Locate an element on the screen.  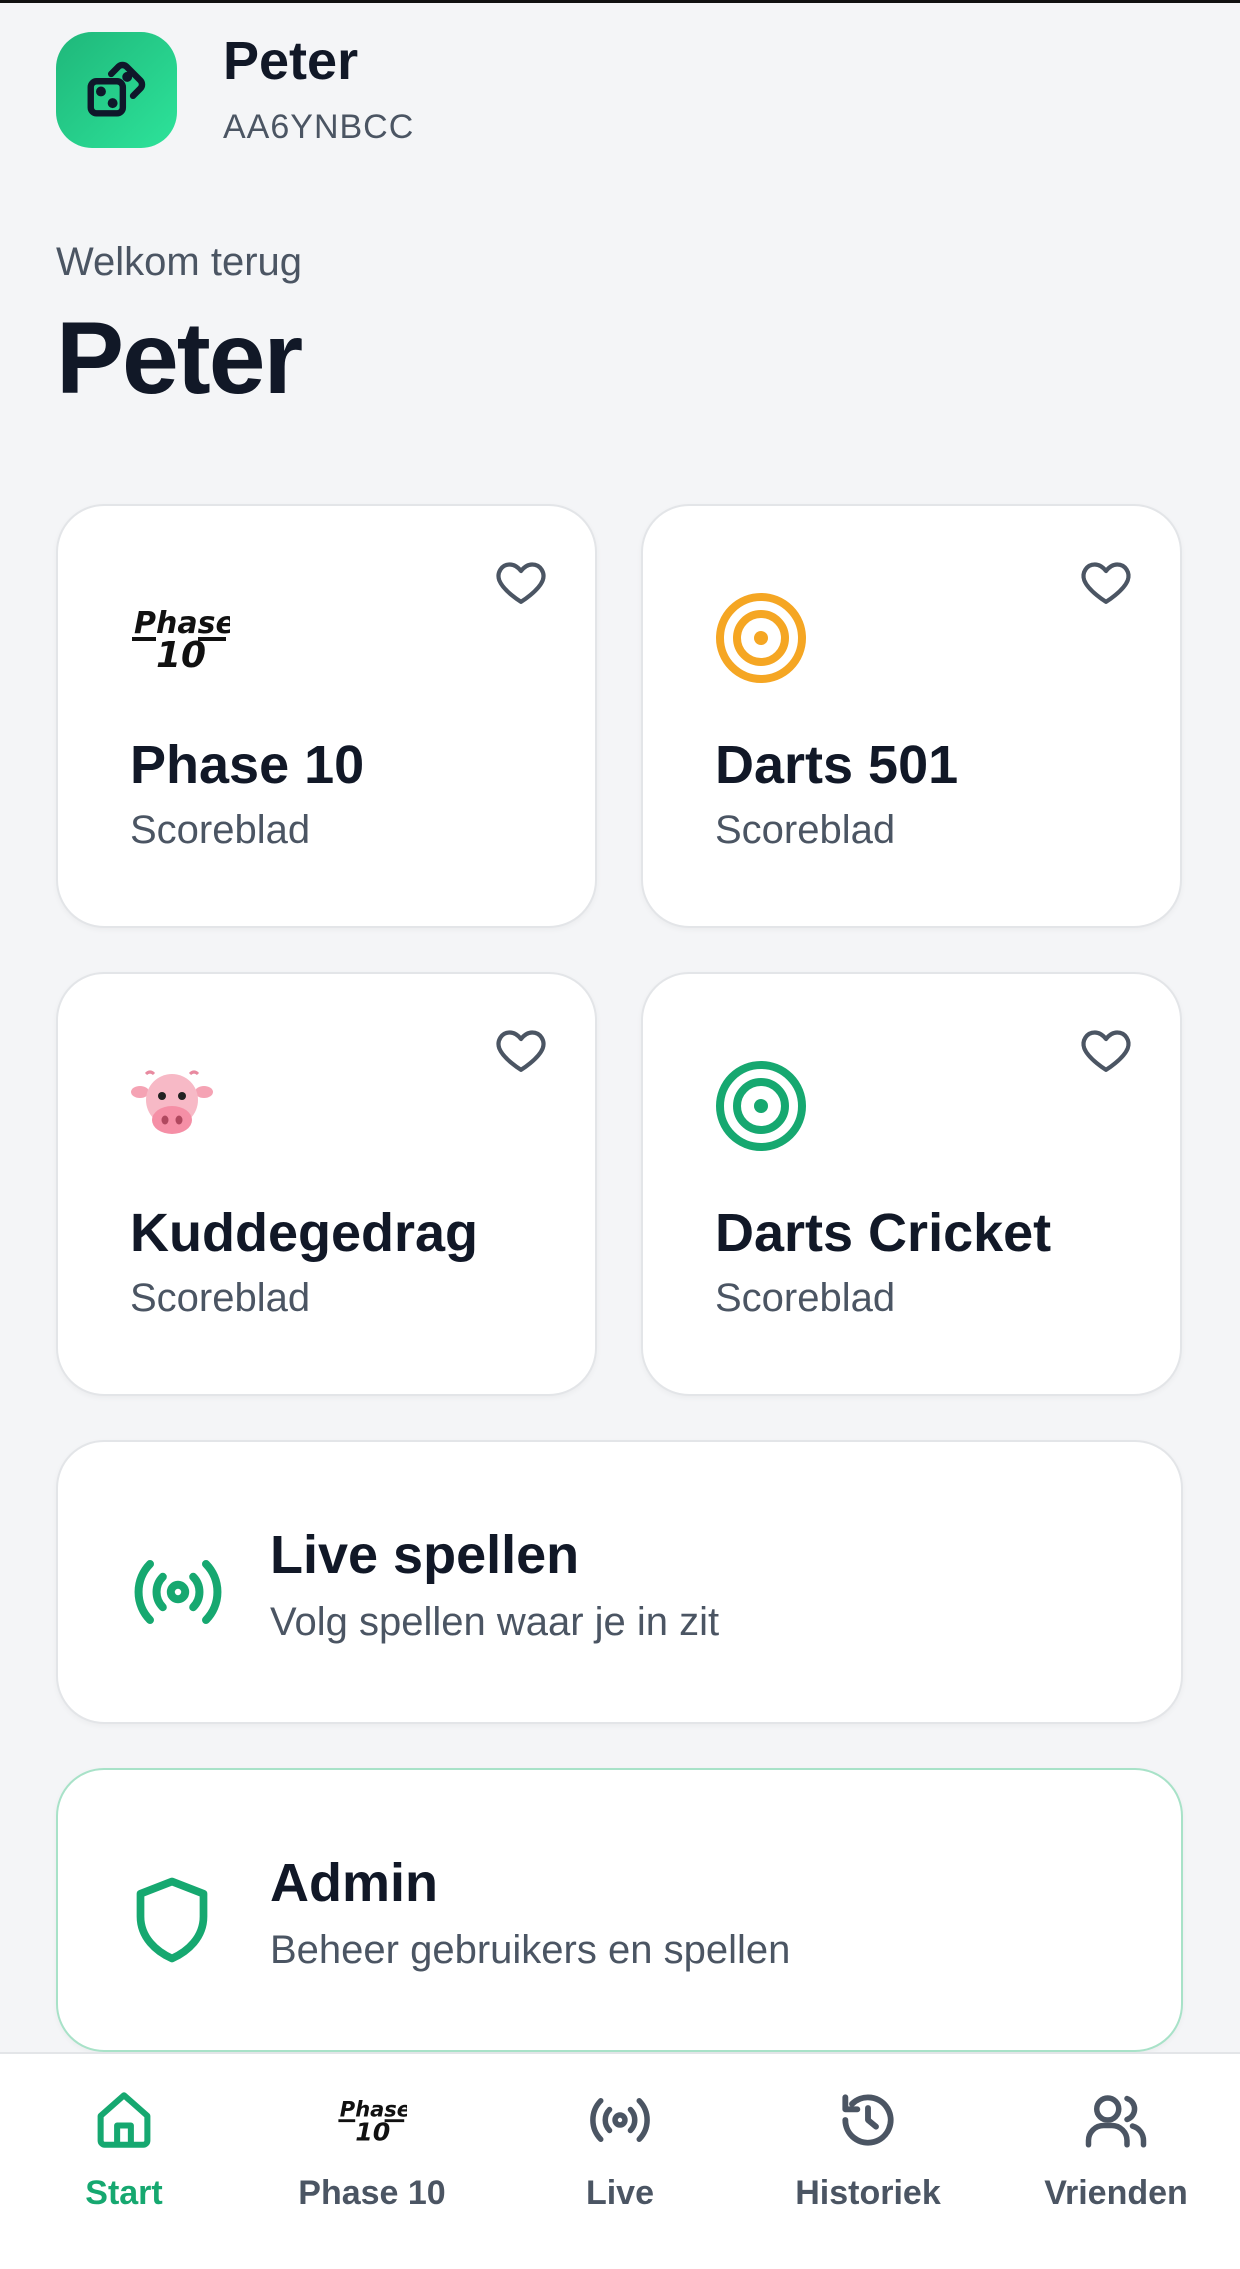
nav-label: Vrienden is located at coordinates (1116, 2193).